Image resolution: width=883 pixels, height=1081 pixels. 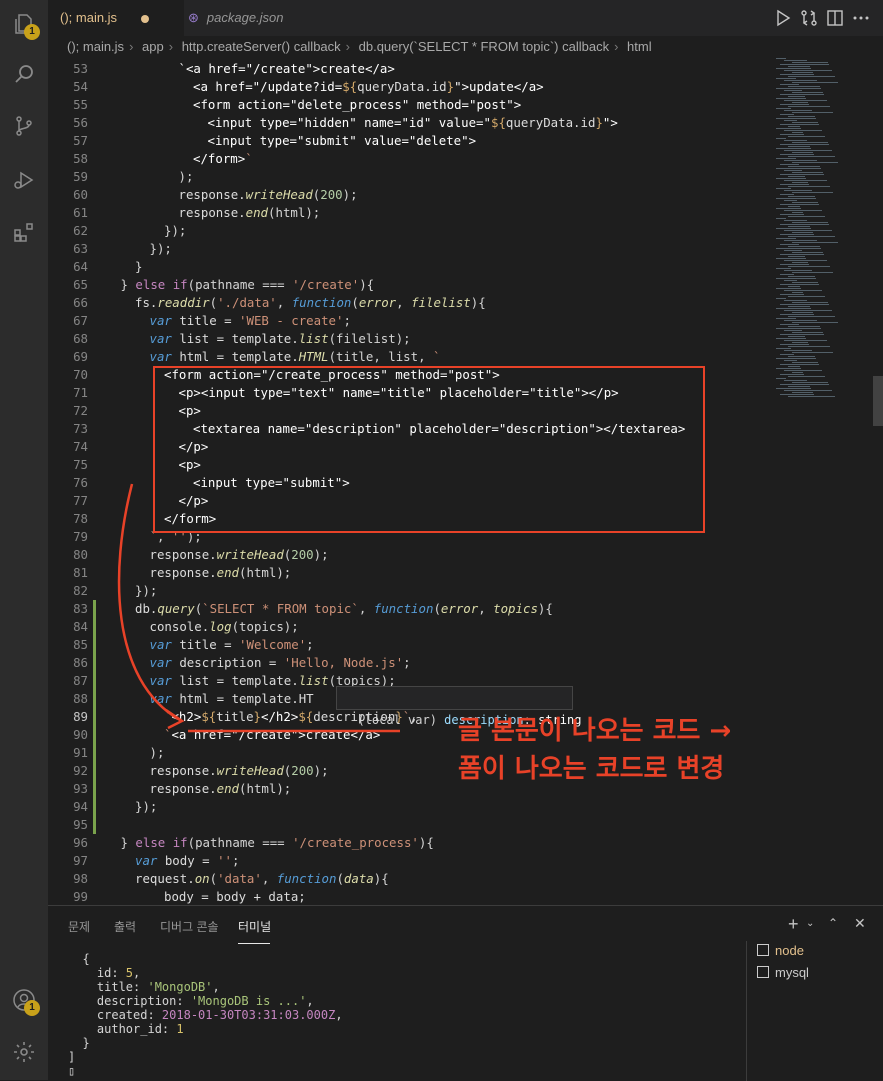 What do you see at coordinates (484, 46) in the screenshot?
I see `breadcrumb-db-query: db.query(`SELECT * FROM topic`) callback` at bounding box center [484, 46].